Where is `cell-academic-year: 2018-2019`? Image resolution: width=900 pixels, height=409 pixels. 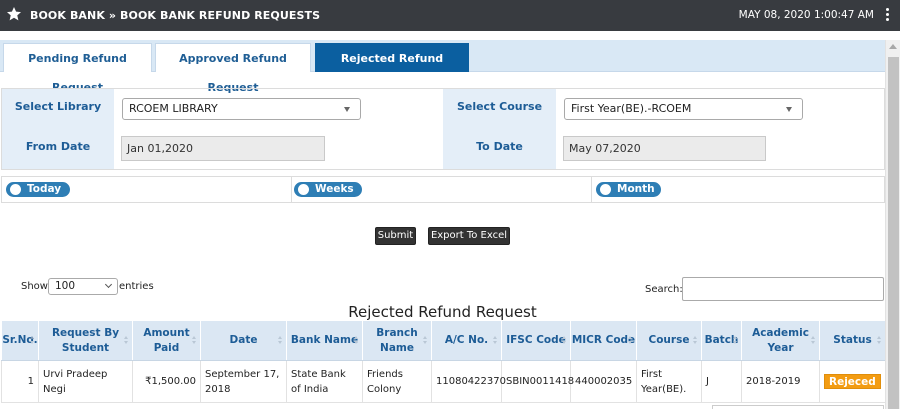
cell-academic-year: 2018-2019 is located at coordinates (780, 381).